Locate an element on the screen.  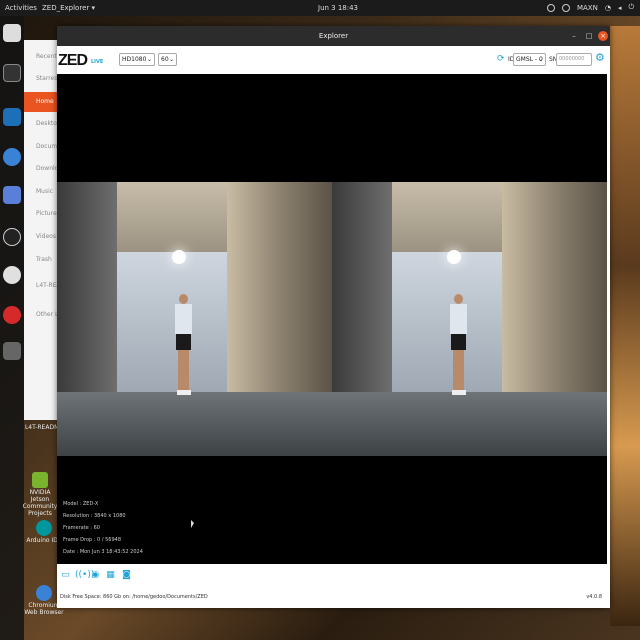
version-text: v4.0.8 is located at coordinates (594, 597).